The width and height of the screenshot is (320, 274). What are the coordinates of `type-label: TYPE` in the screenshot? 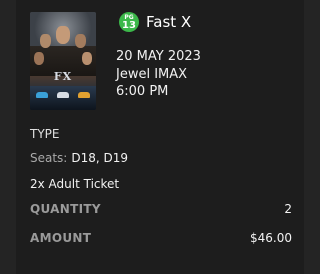 It's located at (45, 134).